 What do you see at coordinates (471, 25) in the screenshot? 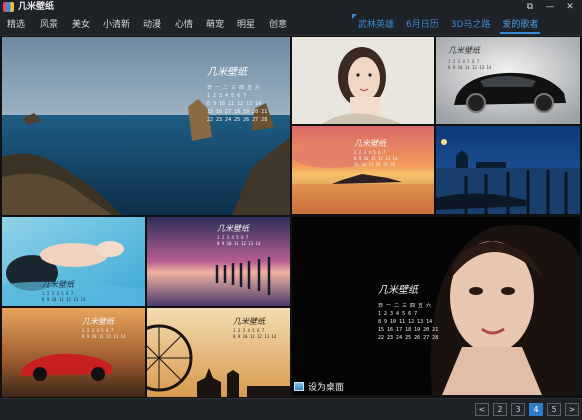
I see `tab-3d-horse-road: 3D马之路` at bounding box center [471, 25].